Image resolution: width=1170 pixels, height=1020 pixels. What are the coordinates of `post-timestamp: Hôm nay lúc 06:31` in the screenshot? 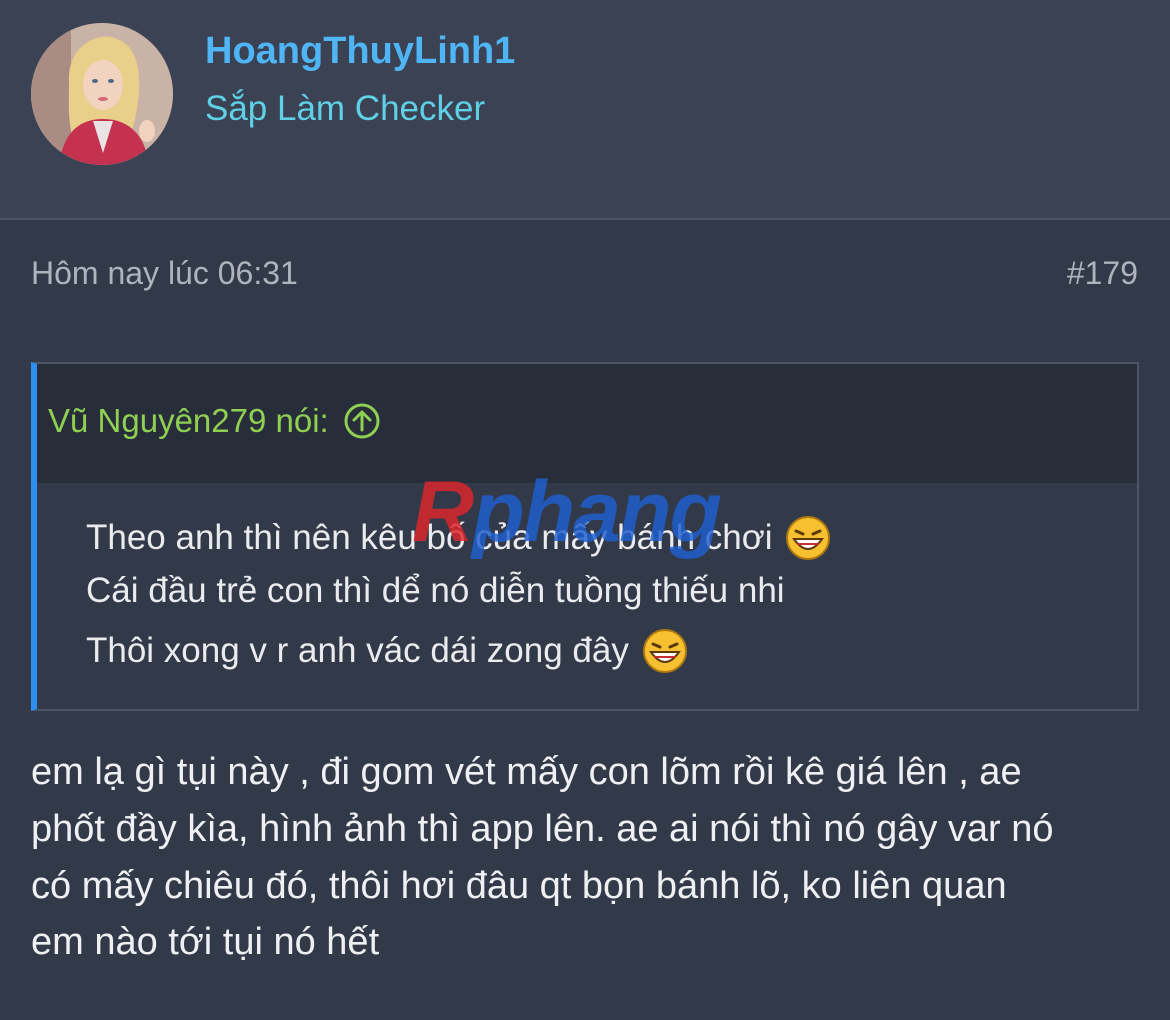 It's located at (164, 273).